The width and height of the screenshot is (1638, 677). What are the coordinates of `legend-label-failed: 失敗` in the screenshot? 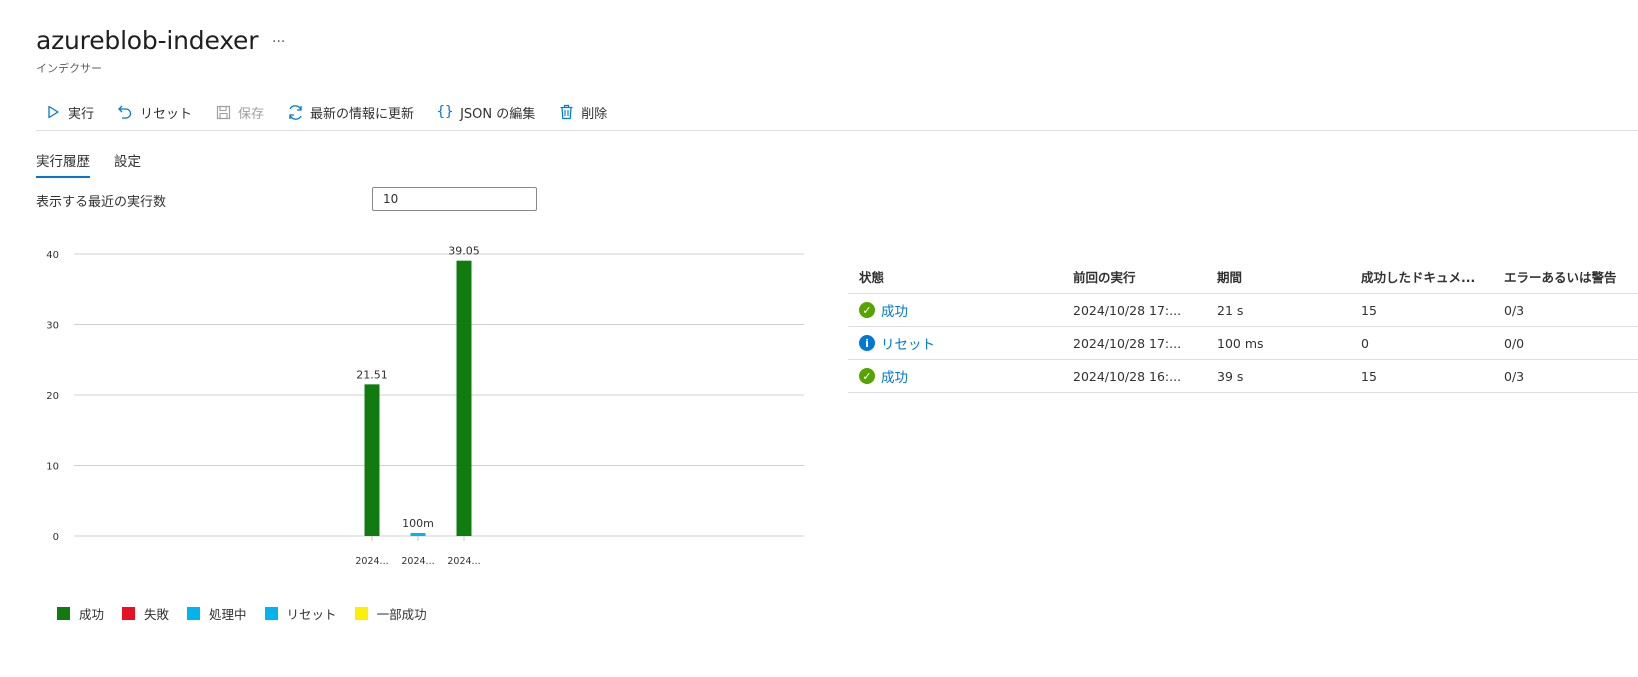 It's located at (157, 614).